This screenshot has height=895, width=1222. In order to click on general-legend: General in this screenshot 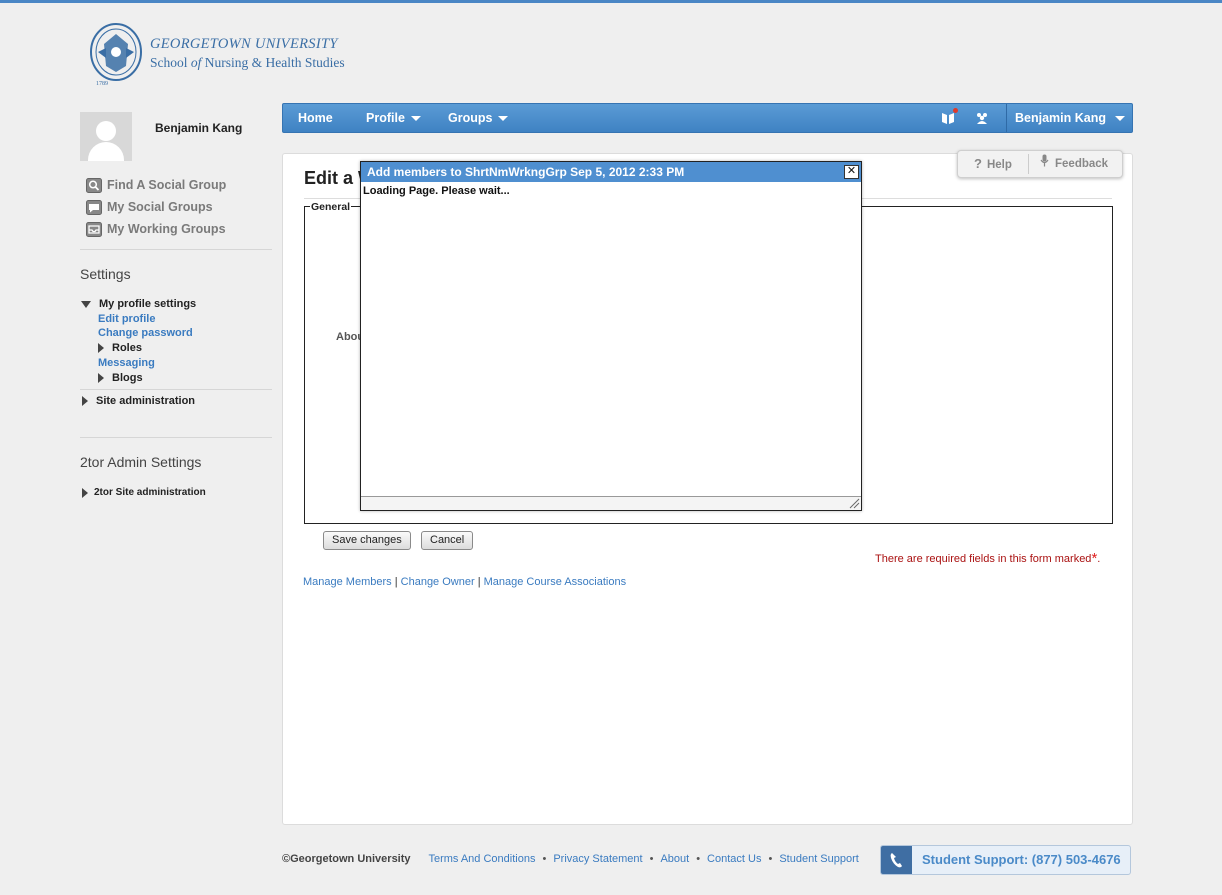, I will do `click(331, 207)`.